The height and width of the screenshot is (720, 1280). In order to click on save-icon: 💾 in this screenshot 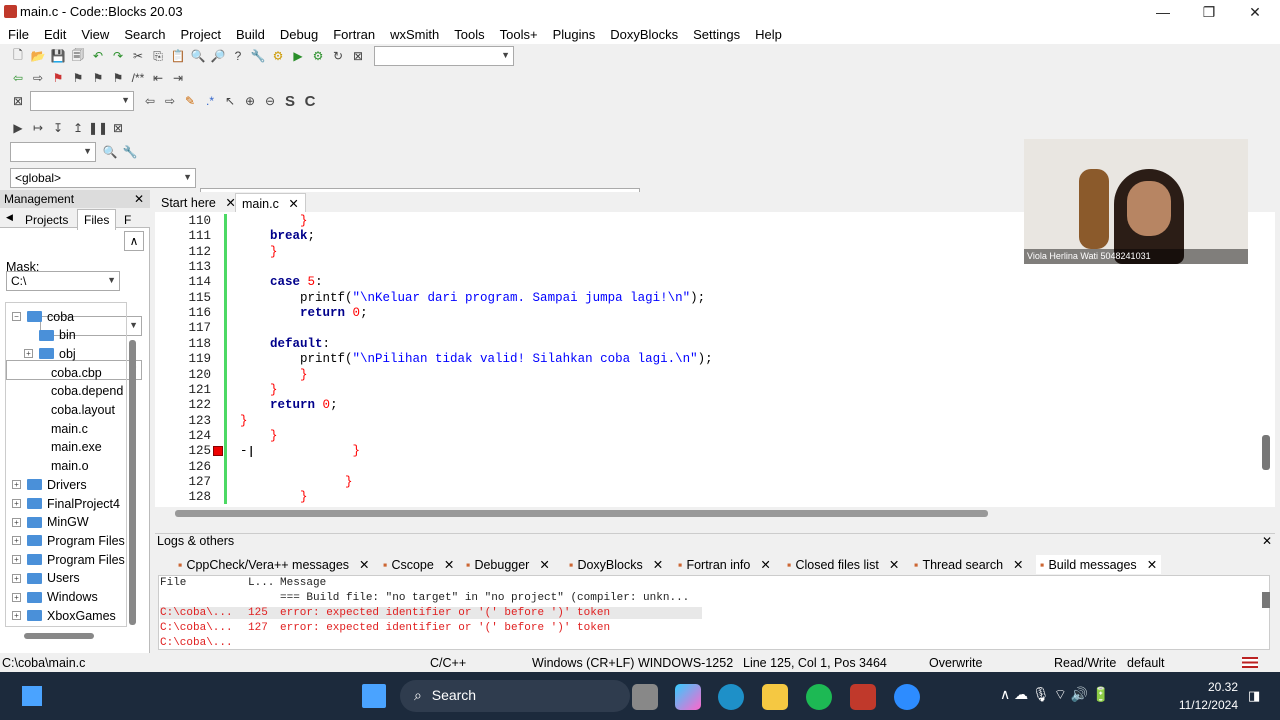, I will do `click(58, 56)`.